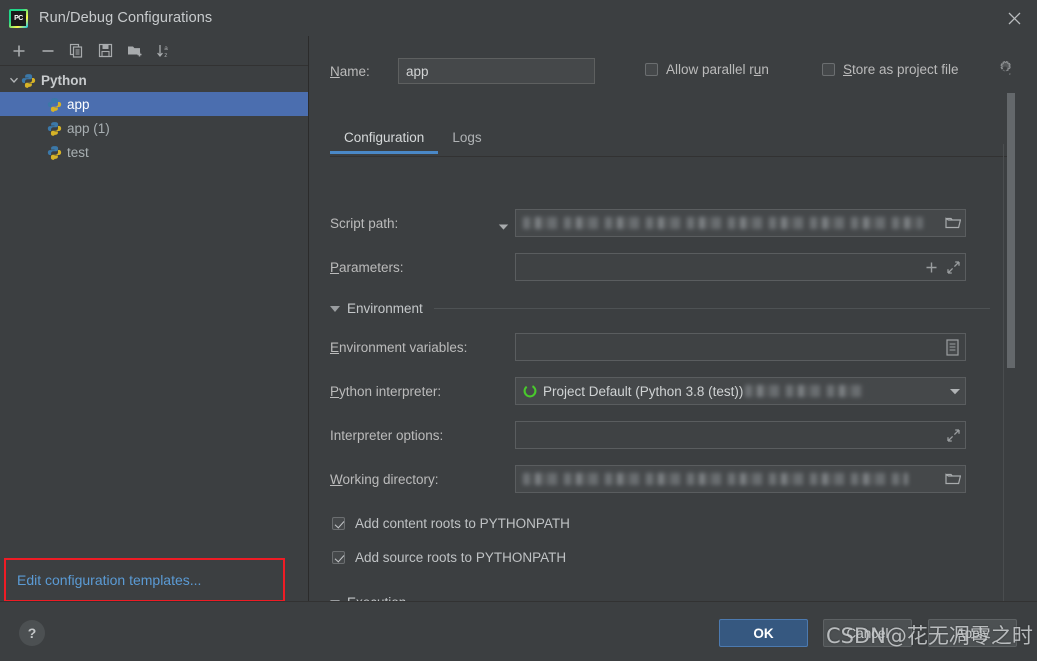  Describe the element at coordinates (154, 80) in the screenshot. I see `tree-group-python: Python` at that location.